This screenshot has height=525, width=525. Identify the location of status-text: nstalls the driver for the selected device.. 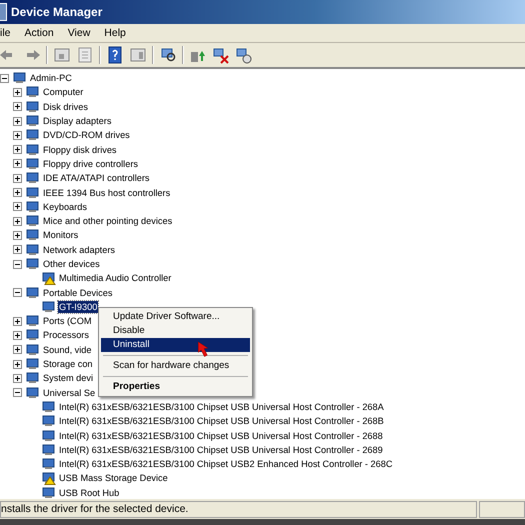
(238, 509).